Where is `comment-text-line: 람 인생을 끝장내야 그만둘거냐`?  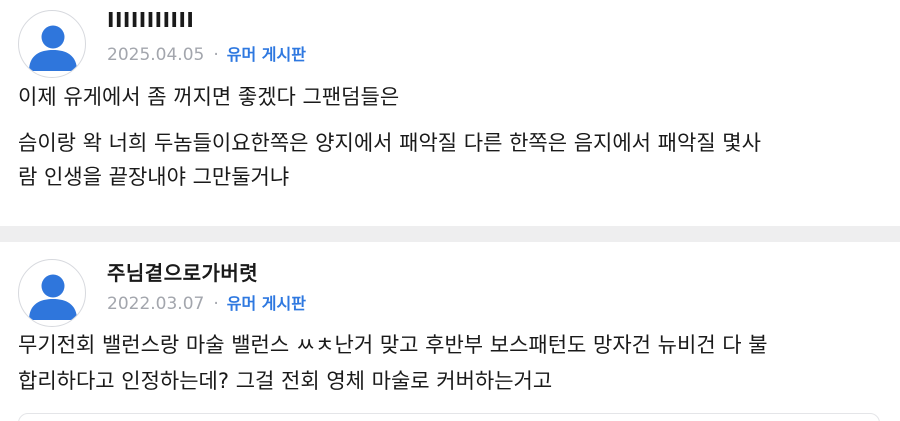
comment-text-line: 람 인생을 끝장내야 그만둘거냐 is located at coordinates (154, 177).